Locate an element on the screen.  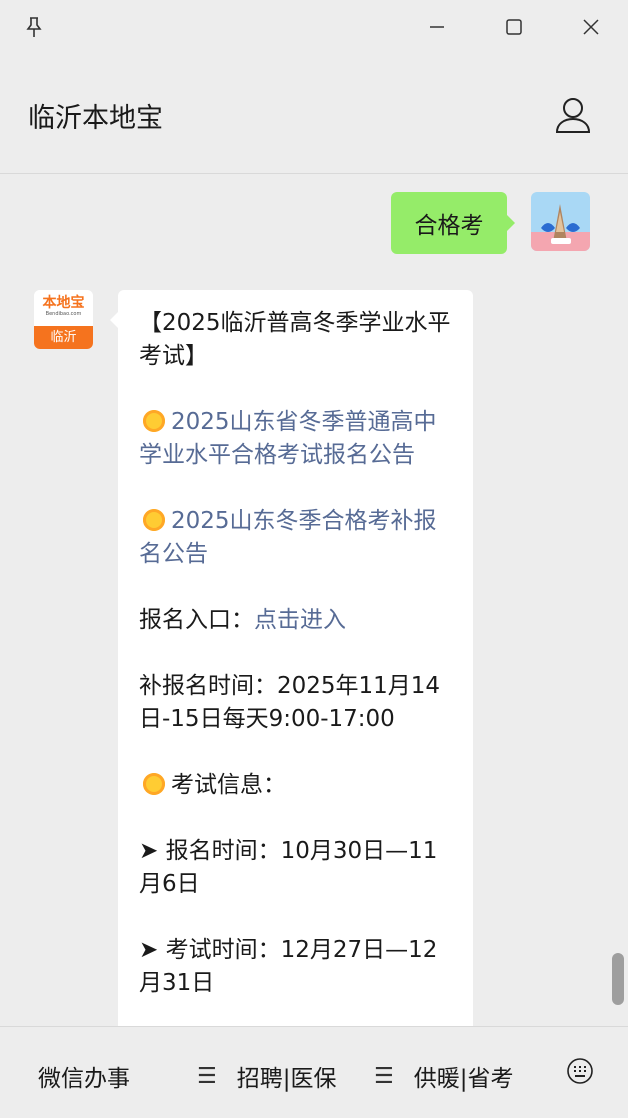
menu-item-label: 招聘|医保 is located at coordinates (286, 1079).